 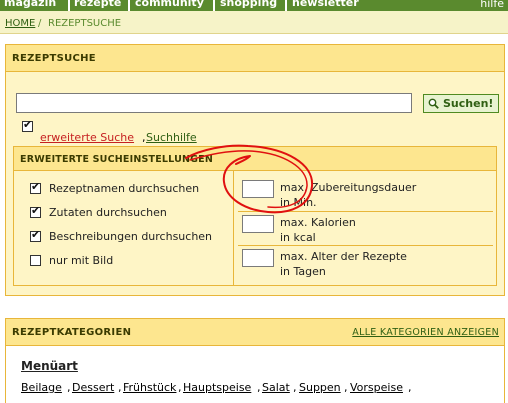 I want to click on nav-shopping: shopping, so click(x=248, y=4).